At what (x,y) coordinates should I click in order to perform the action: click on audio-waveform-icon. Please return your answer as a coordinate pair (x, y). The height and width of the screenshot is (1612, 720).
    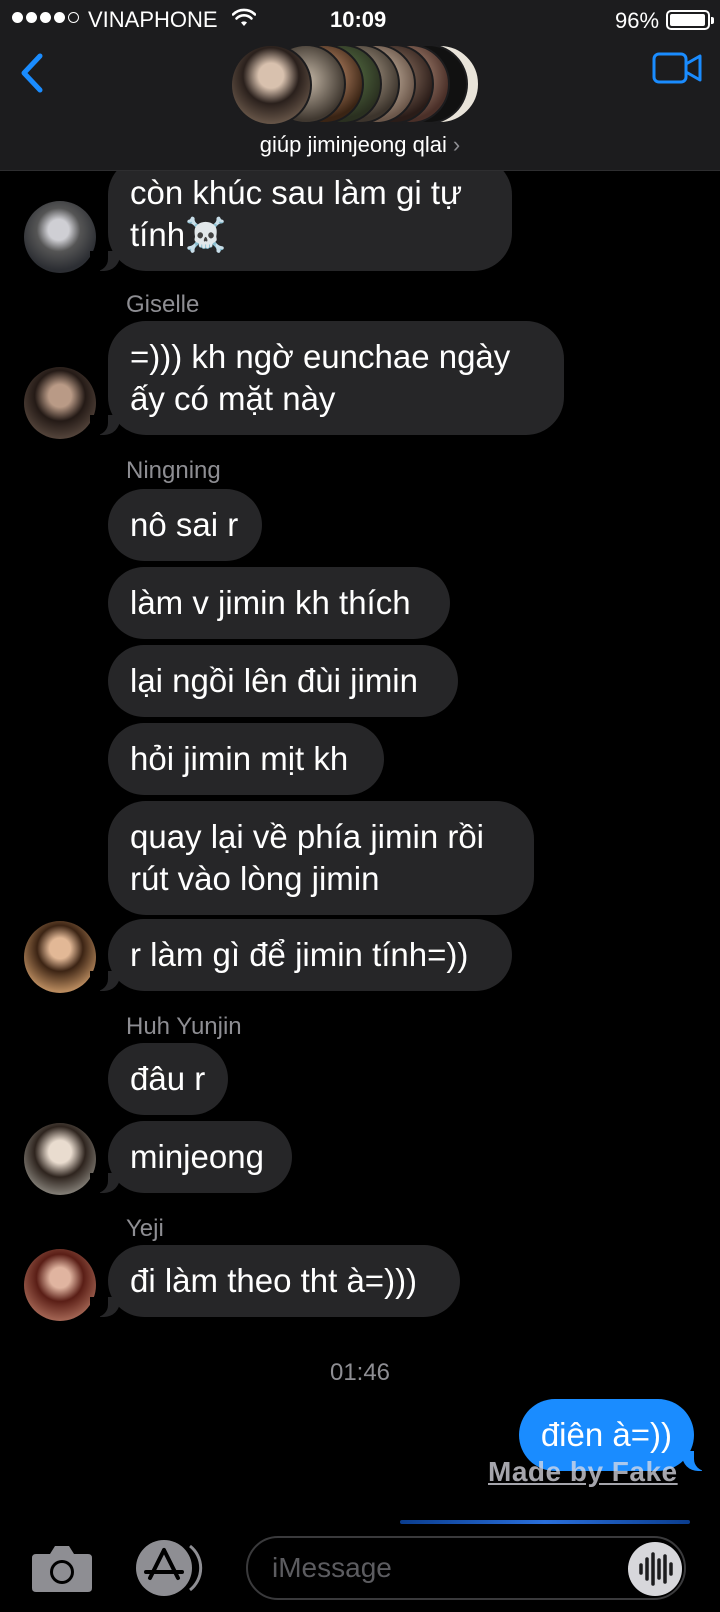
    Looking at the image, I should click on (656, 1569).